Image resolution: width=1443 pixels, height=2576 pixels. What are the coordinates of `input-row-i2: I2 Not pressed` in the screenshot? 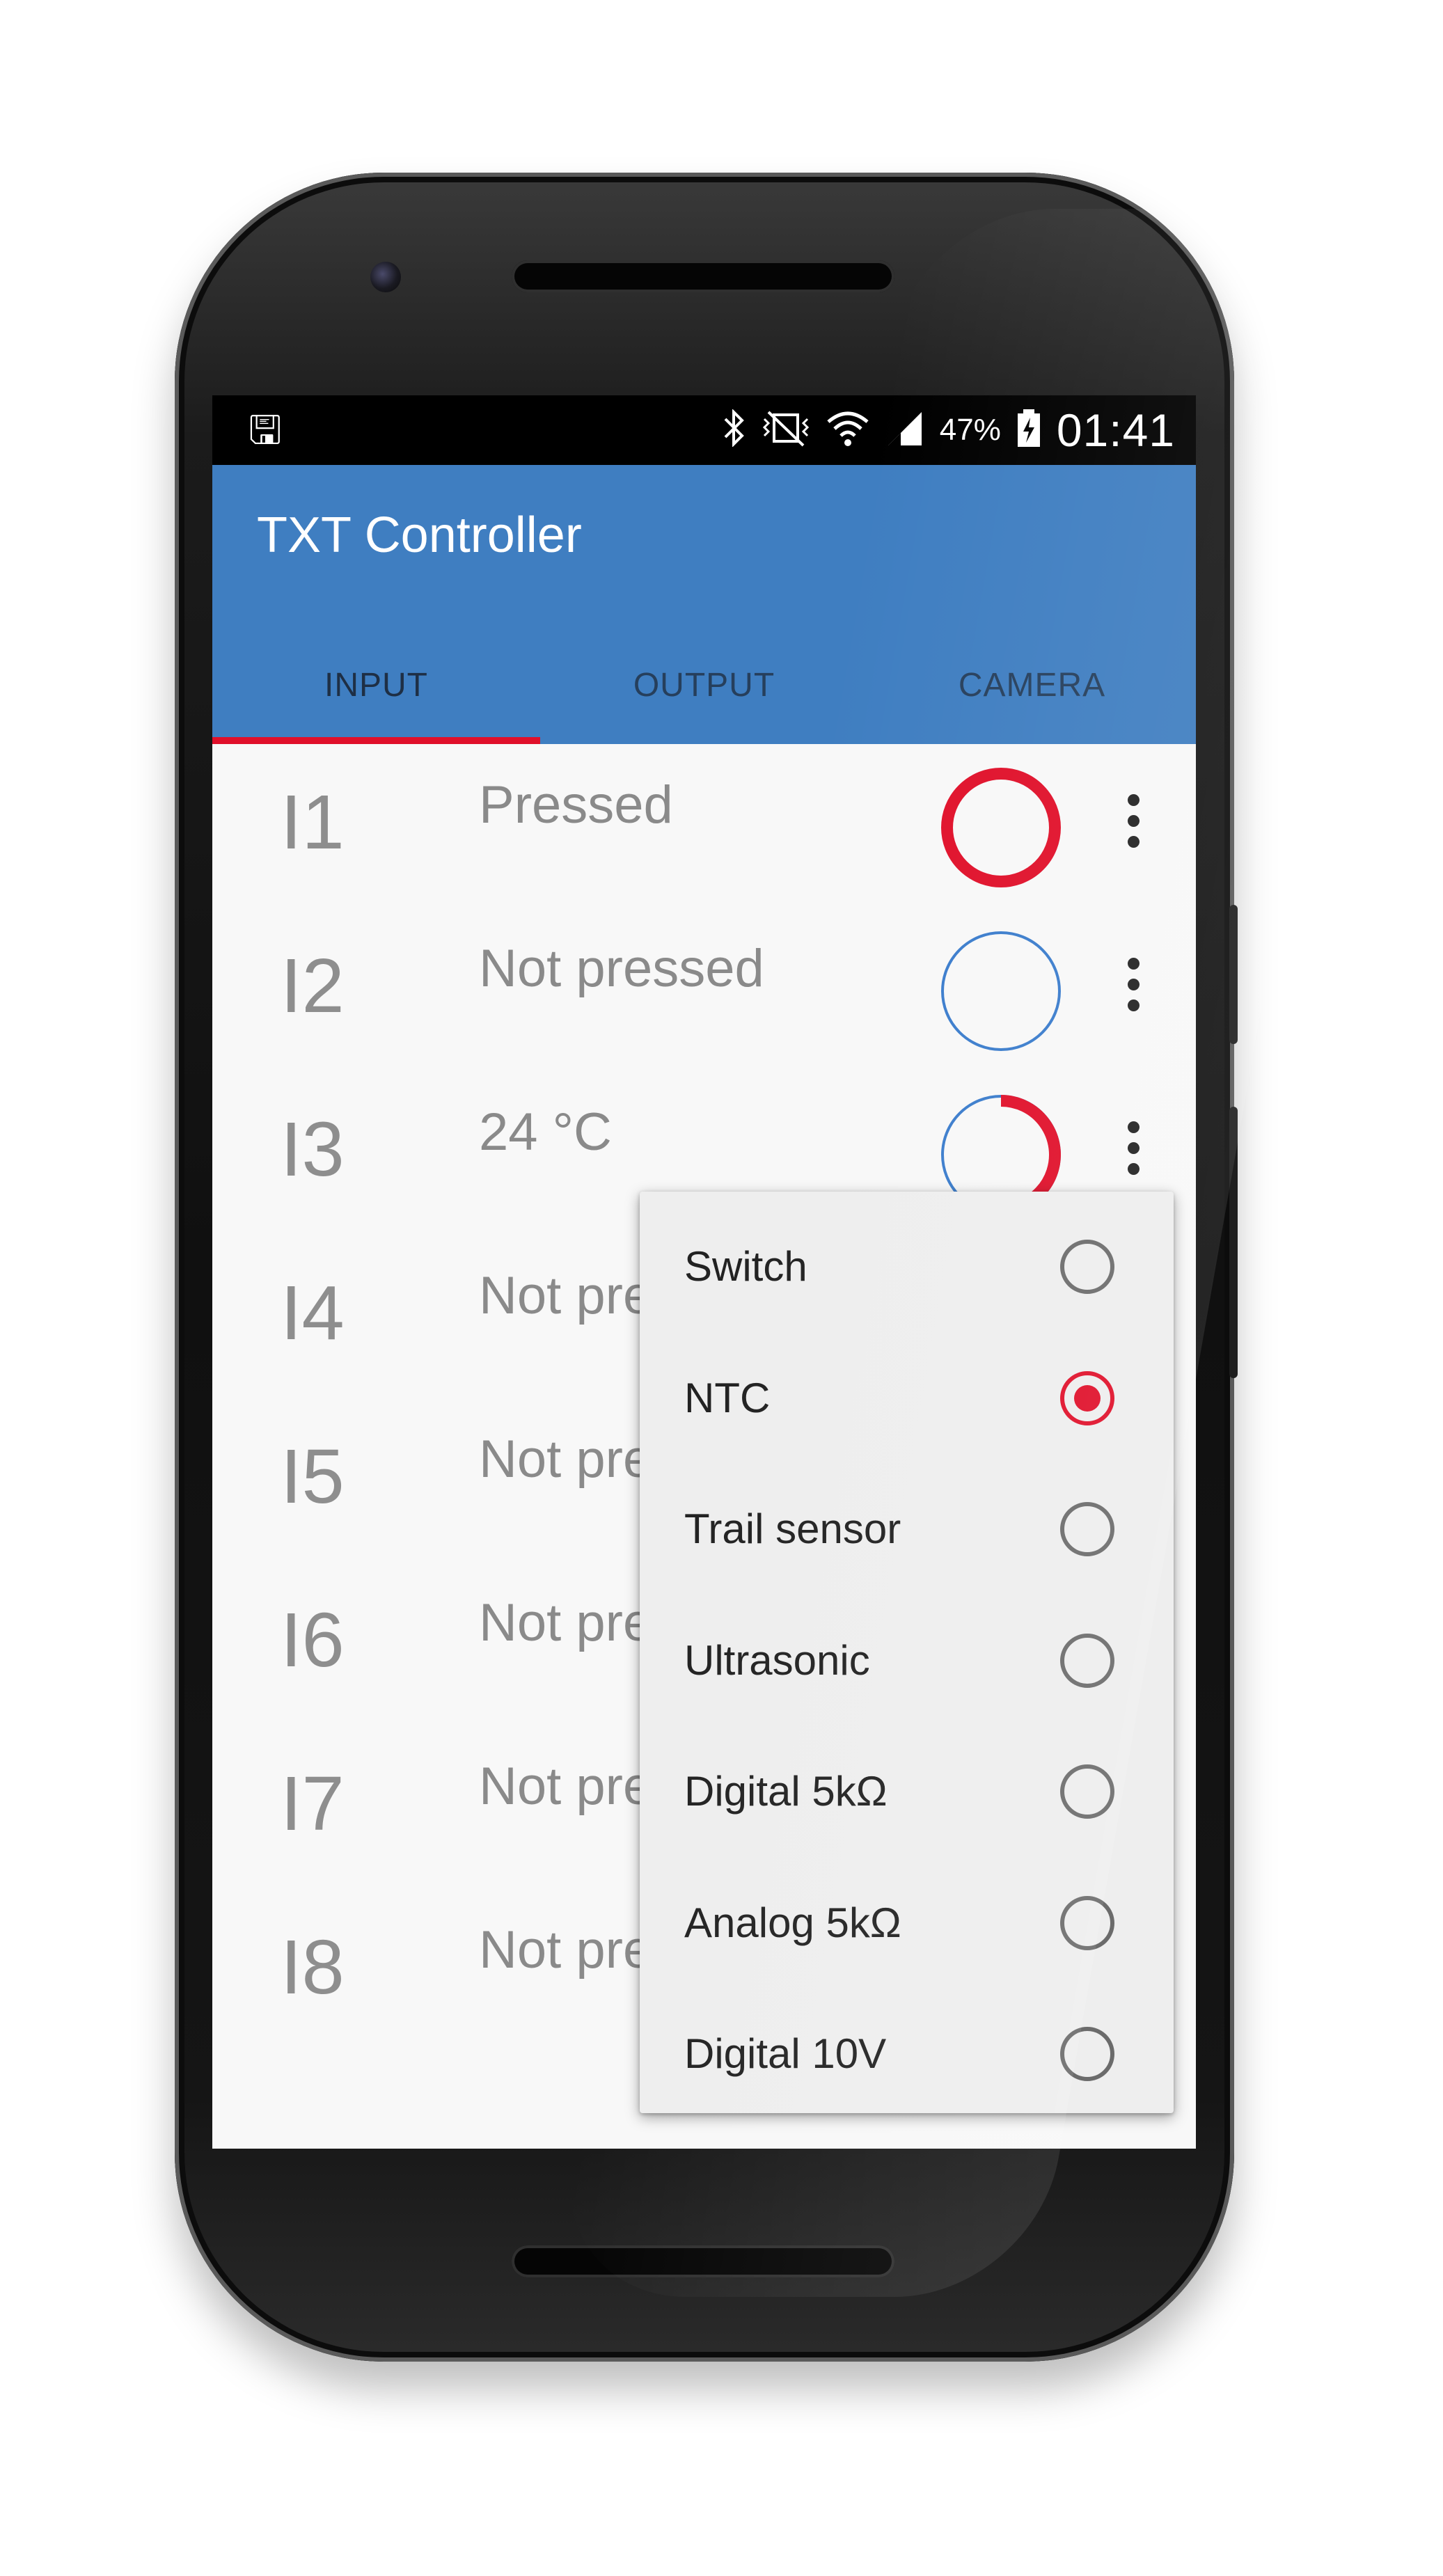 It's located at (704, 989).